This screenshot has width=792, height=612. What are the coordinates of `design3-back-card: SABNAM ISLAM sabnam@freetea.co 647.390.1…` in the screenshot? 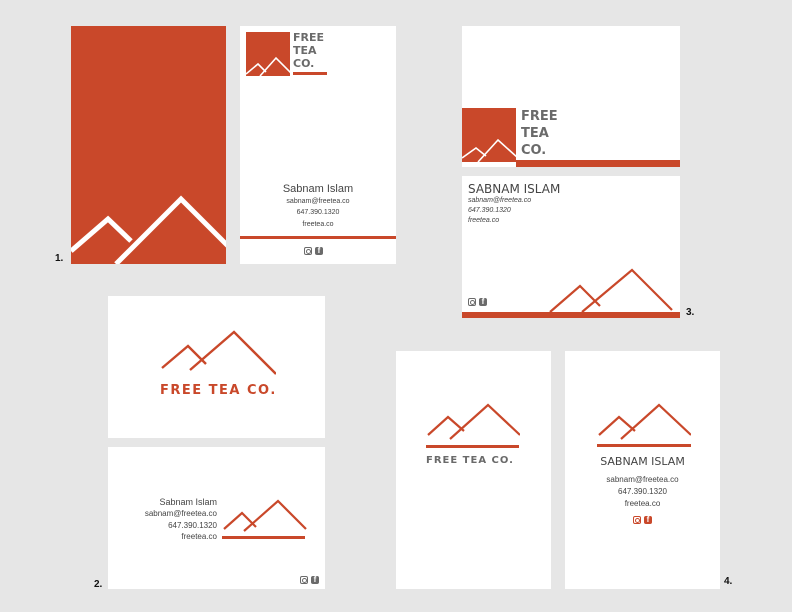 It's located at (571, 247).